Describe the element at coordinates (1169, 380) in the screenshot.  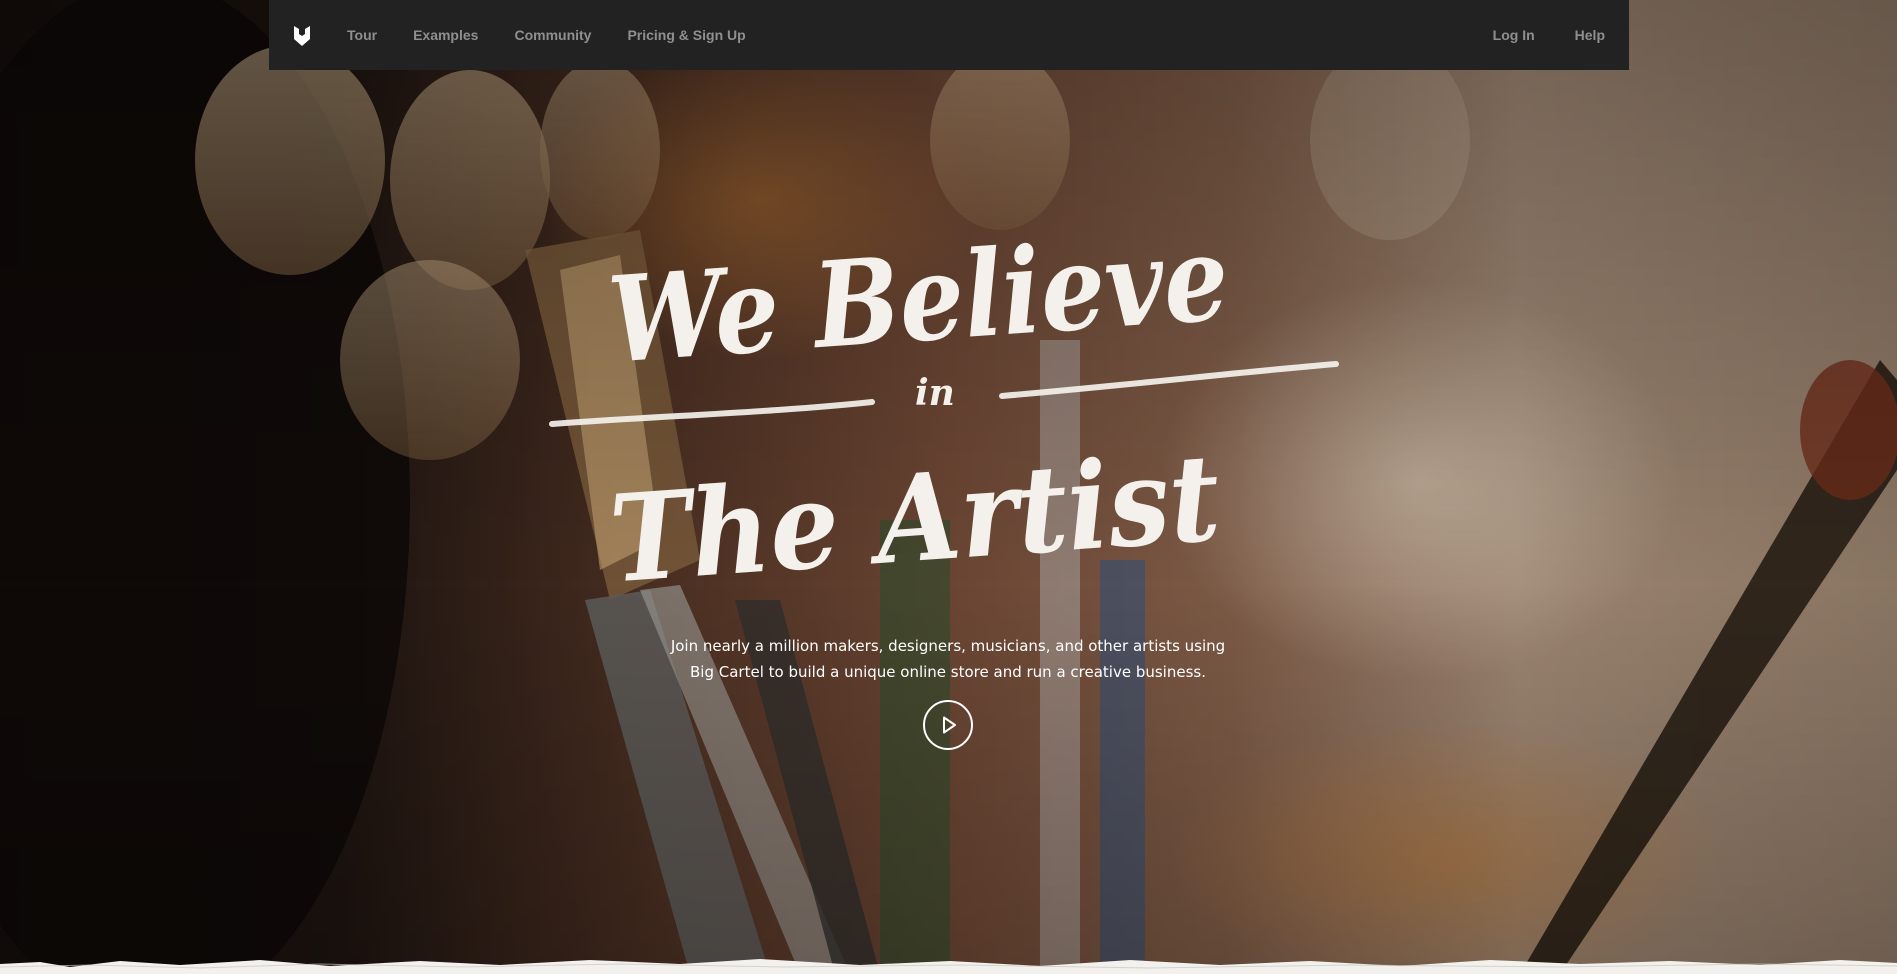
I see `headline-stroke-right` at that location.